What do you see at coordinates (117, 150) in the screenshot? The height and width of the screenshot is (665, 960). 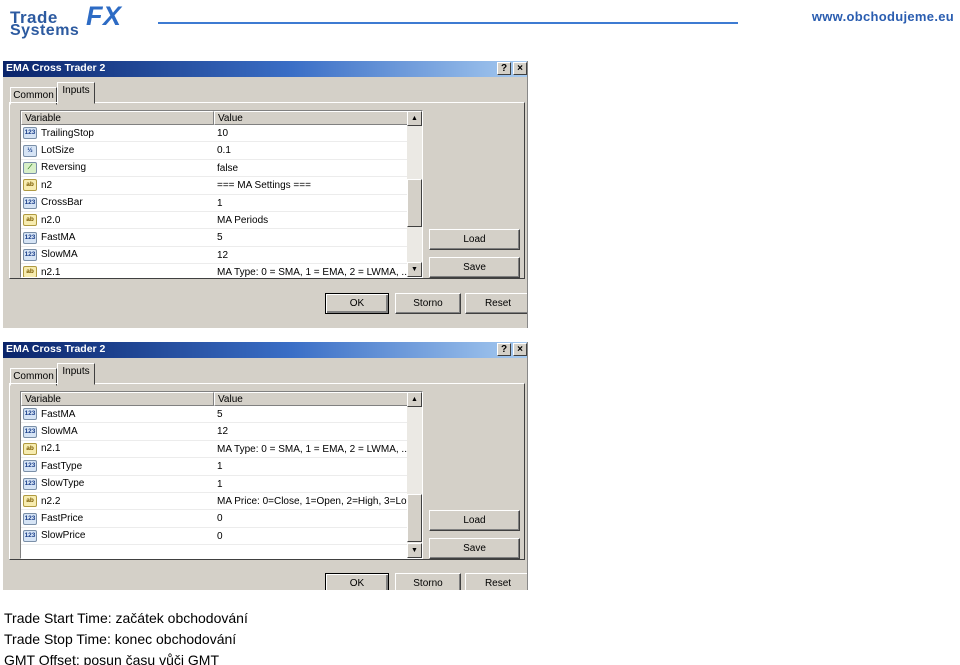 I see `variable-cell: ½ LotSize` at bounding box center [117, 150].